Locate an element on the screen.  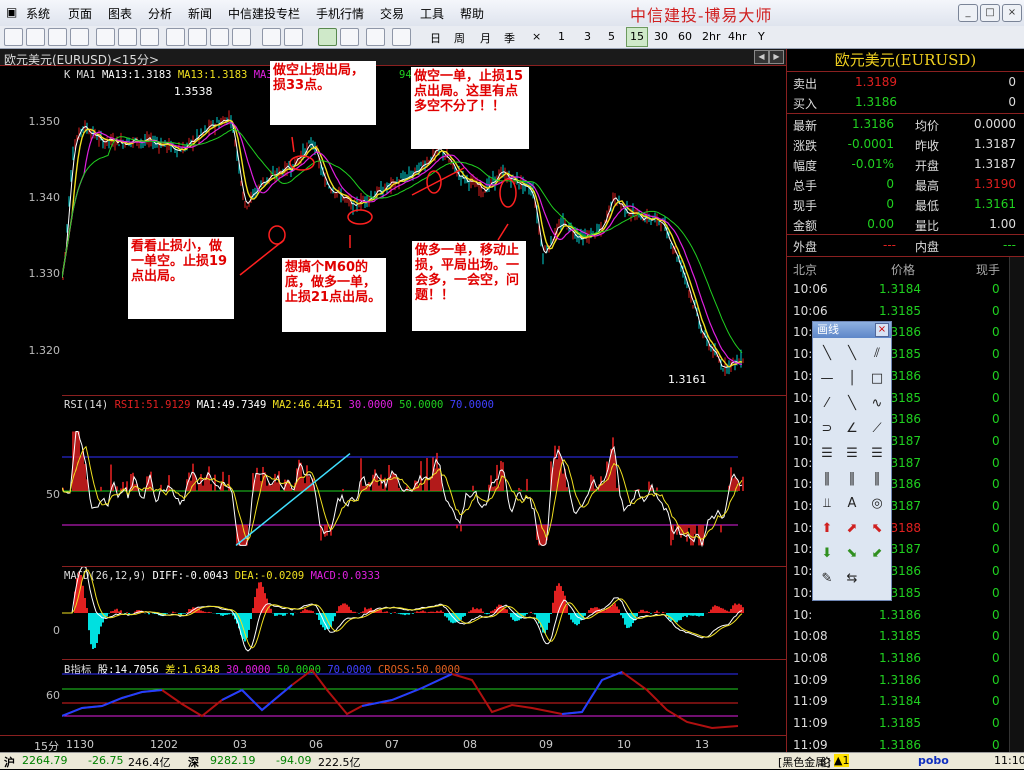
menu-analysis: 分析 is located at coordinates (160, 13).